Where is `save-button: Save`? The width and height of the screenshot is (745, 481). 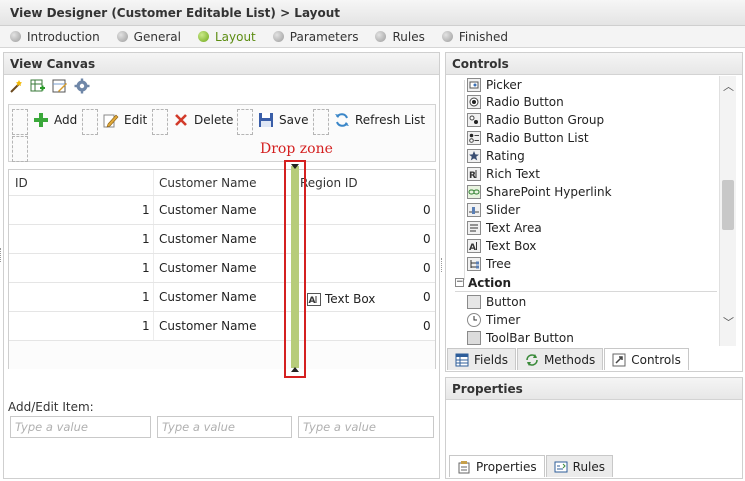 save-button: Save is located at coordinates (283, 120).